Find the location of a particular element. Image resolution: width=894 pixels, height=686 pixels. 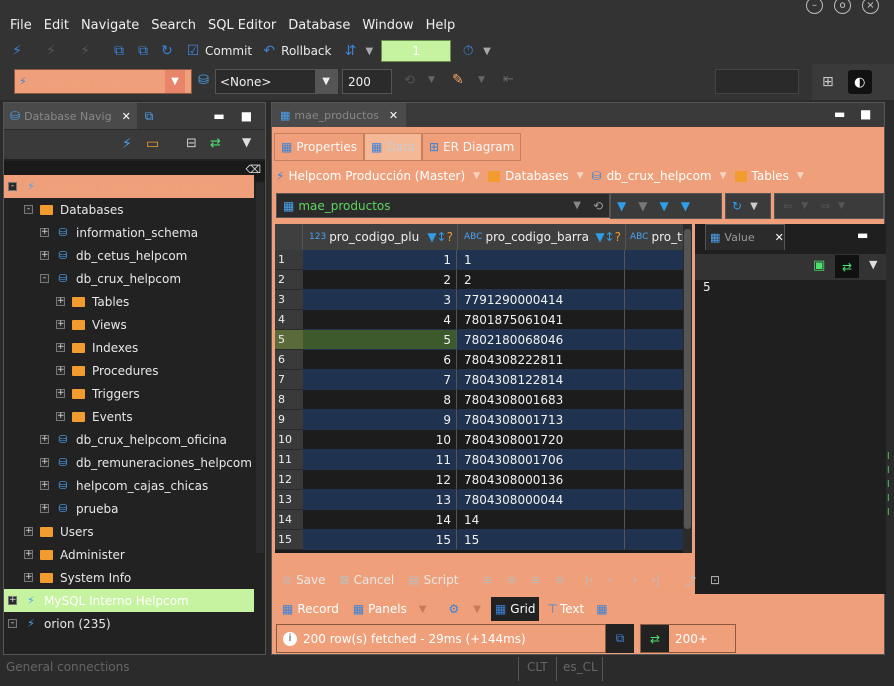

save-value-icon: ▣ is located at coordinates (819, 265).